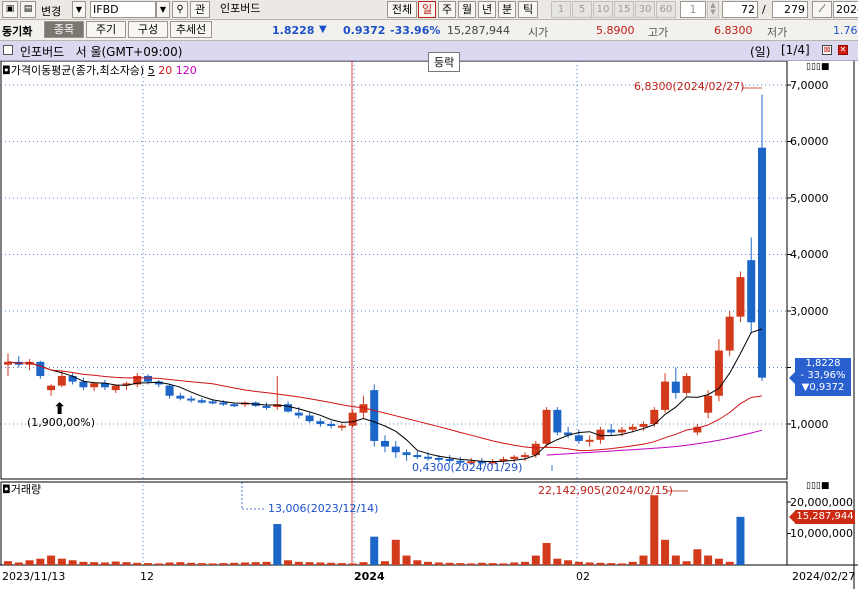 This screenshot has height=589, width=858. I want to click on total-count-input: 279, so click(790, 9).